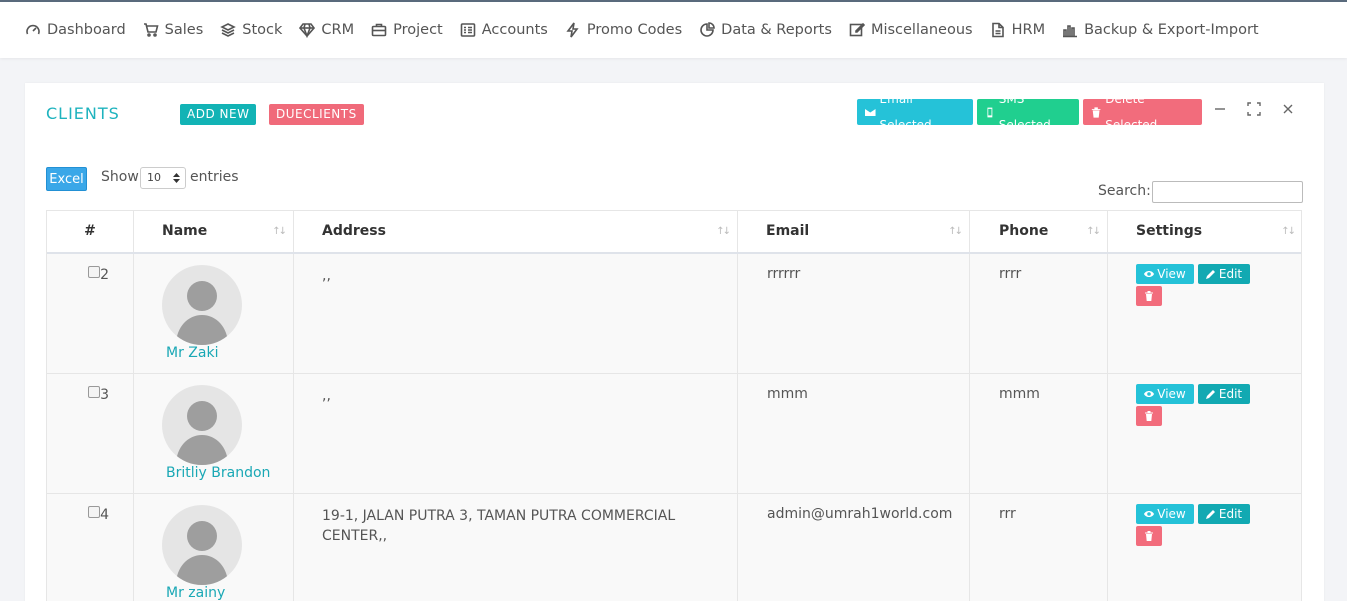  What do you see at coordinates (1039, 547) in the screenshot?
I see `phone-cell: rrr` at bounding box center [1039, 547].